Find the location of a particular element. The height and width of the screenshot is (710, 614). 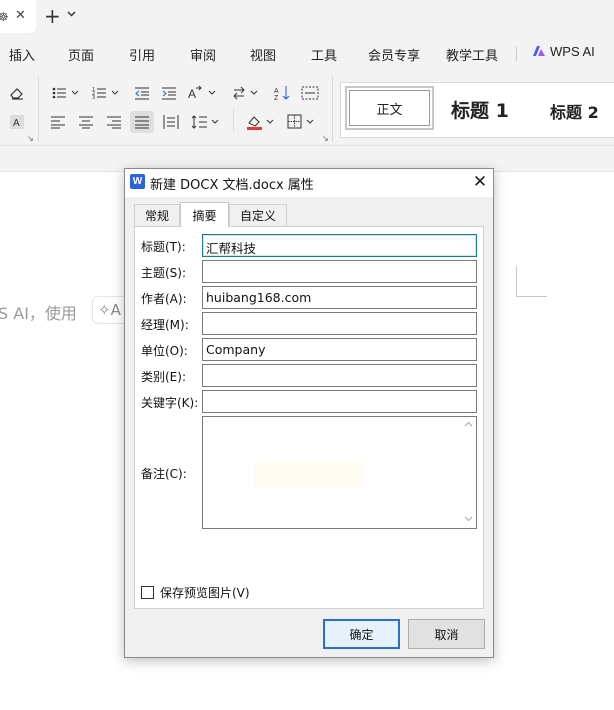

save-preview-row: 保存预览图片(V) is located at coordinates (195, 592).